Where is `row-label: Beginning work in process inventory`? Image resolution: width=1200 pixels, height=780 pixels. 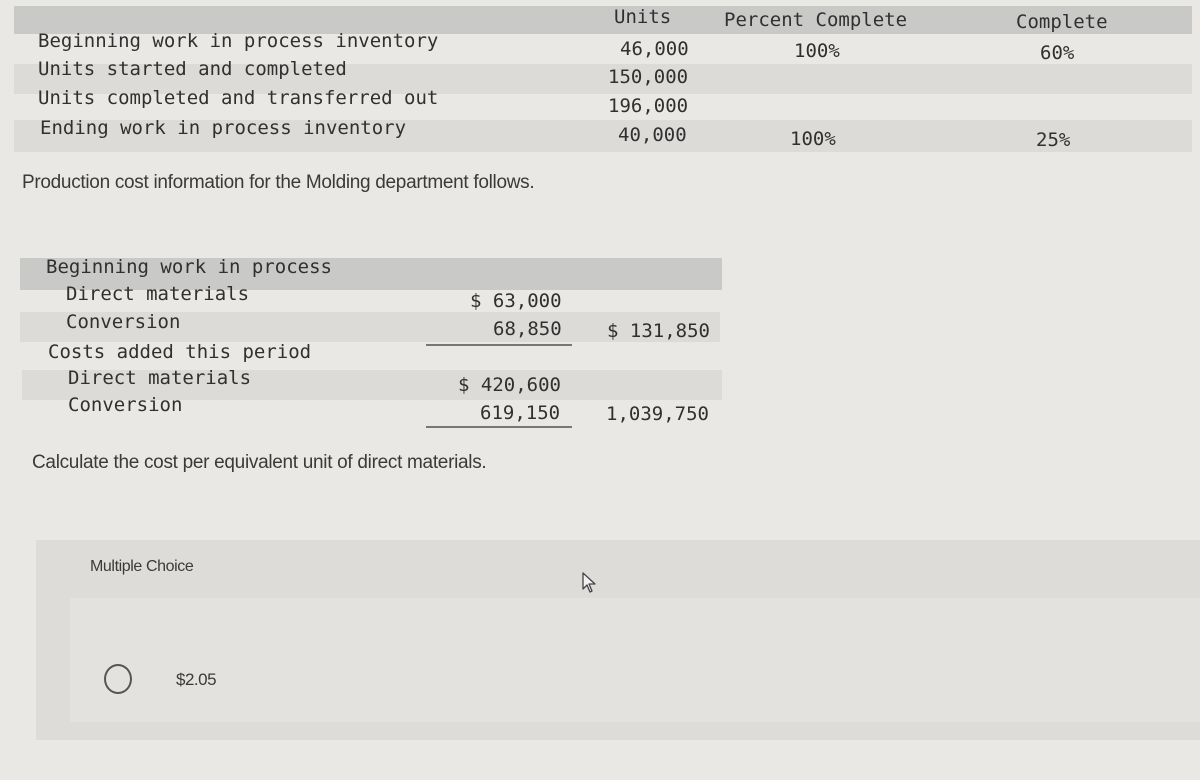
row-label: Beginning work in process inventory is located at coordinates (238, 41).